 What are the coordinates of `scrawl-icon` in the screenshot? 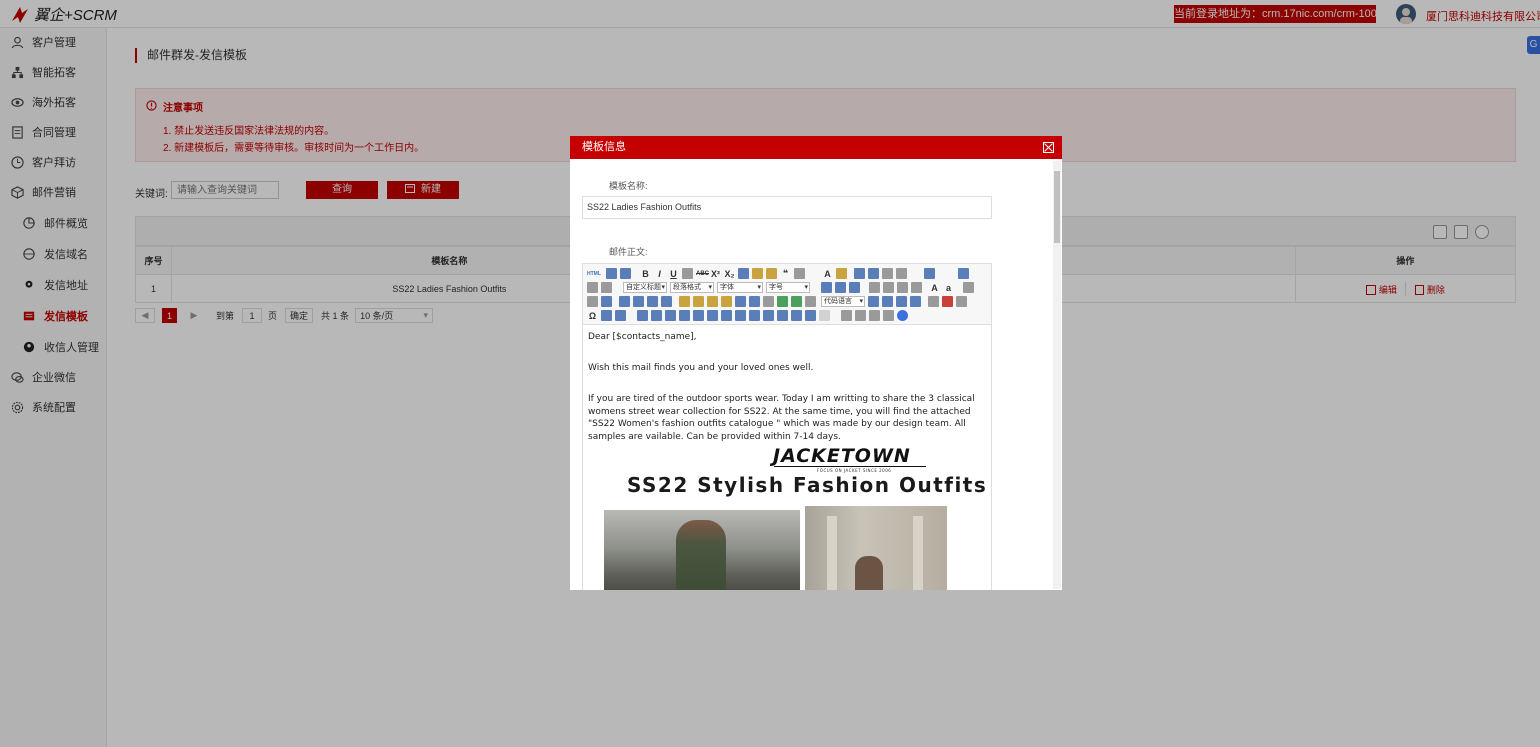 It's located at (726, 301).